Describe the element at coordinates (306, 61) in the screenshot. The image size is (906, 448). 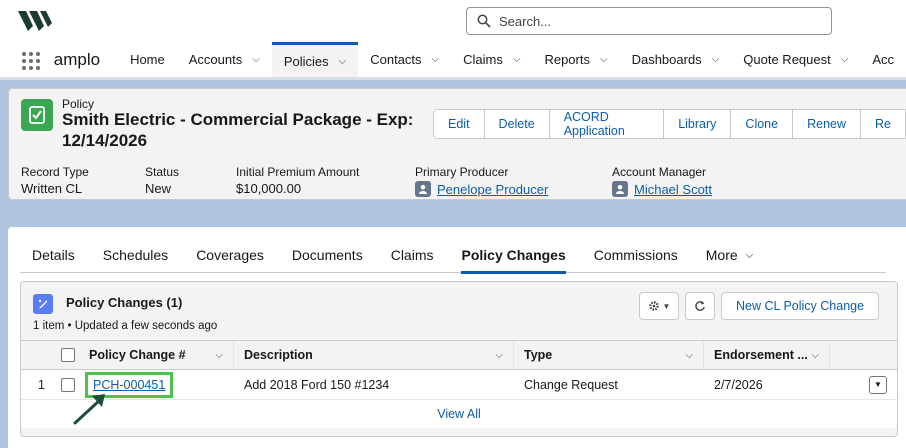
I see `nav-label: Policies` at that location.